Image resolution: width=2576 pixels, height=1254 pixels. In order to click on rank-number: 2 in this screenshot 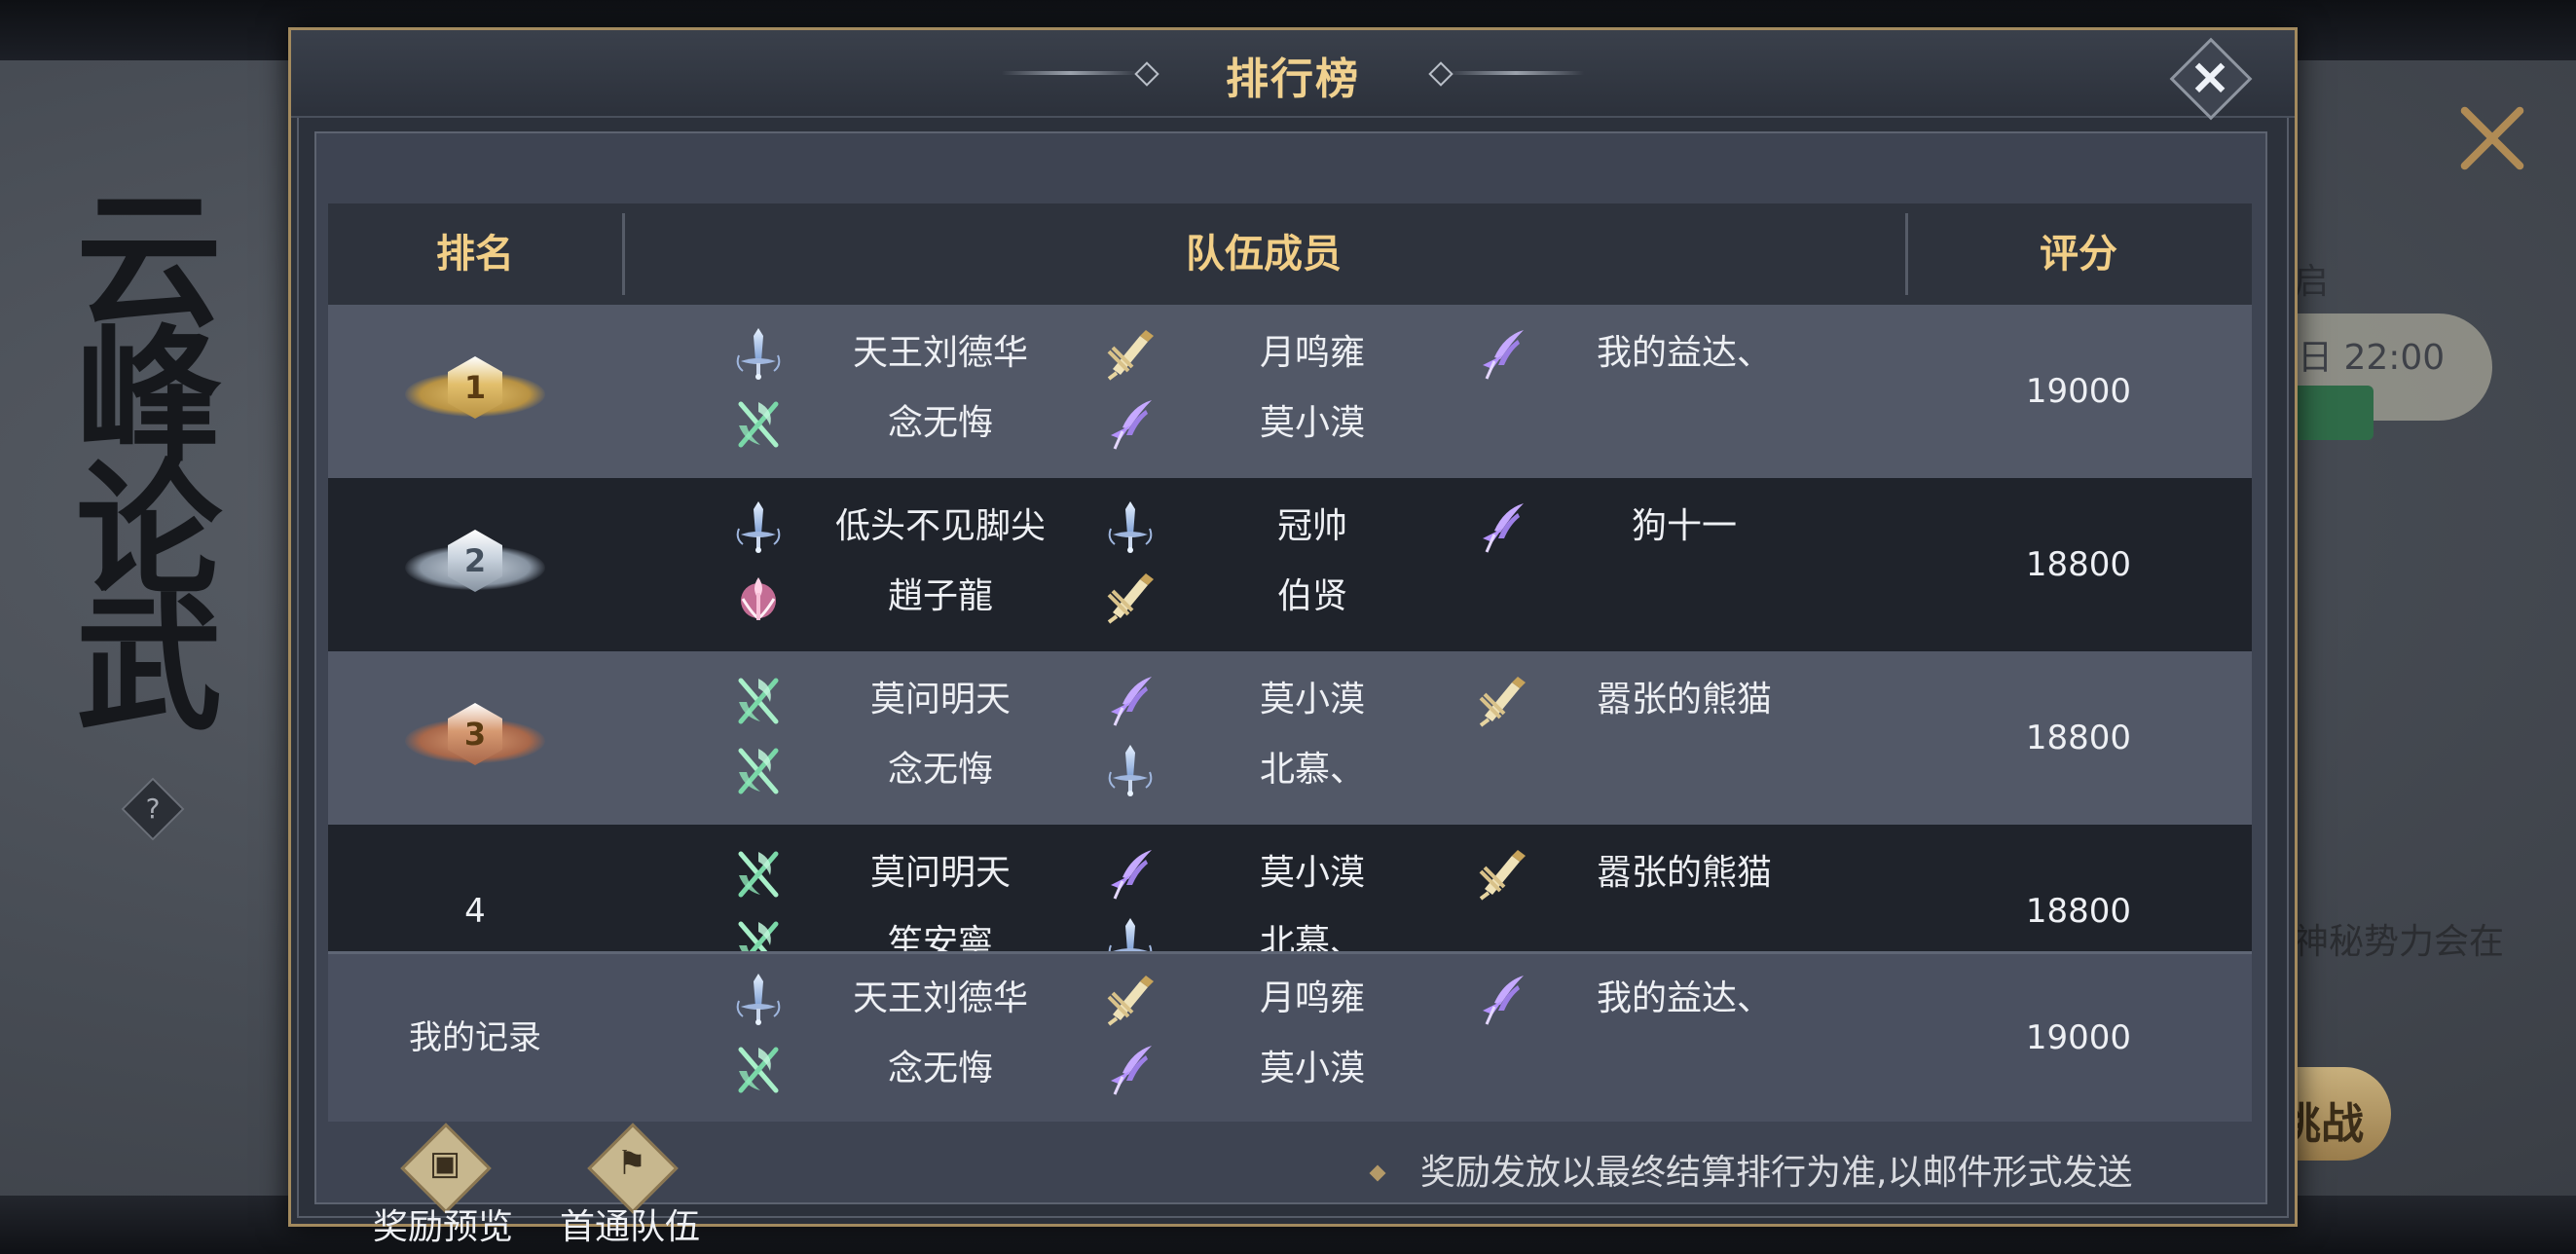, I will do `click(475, 560)`.